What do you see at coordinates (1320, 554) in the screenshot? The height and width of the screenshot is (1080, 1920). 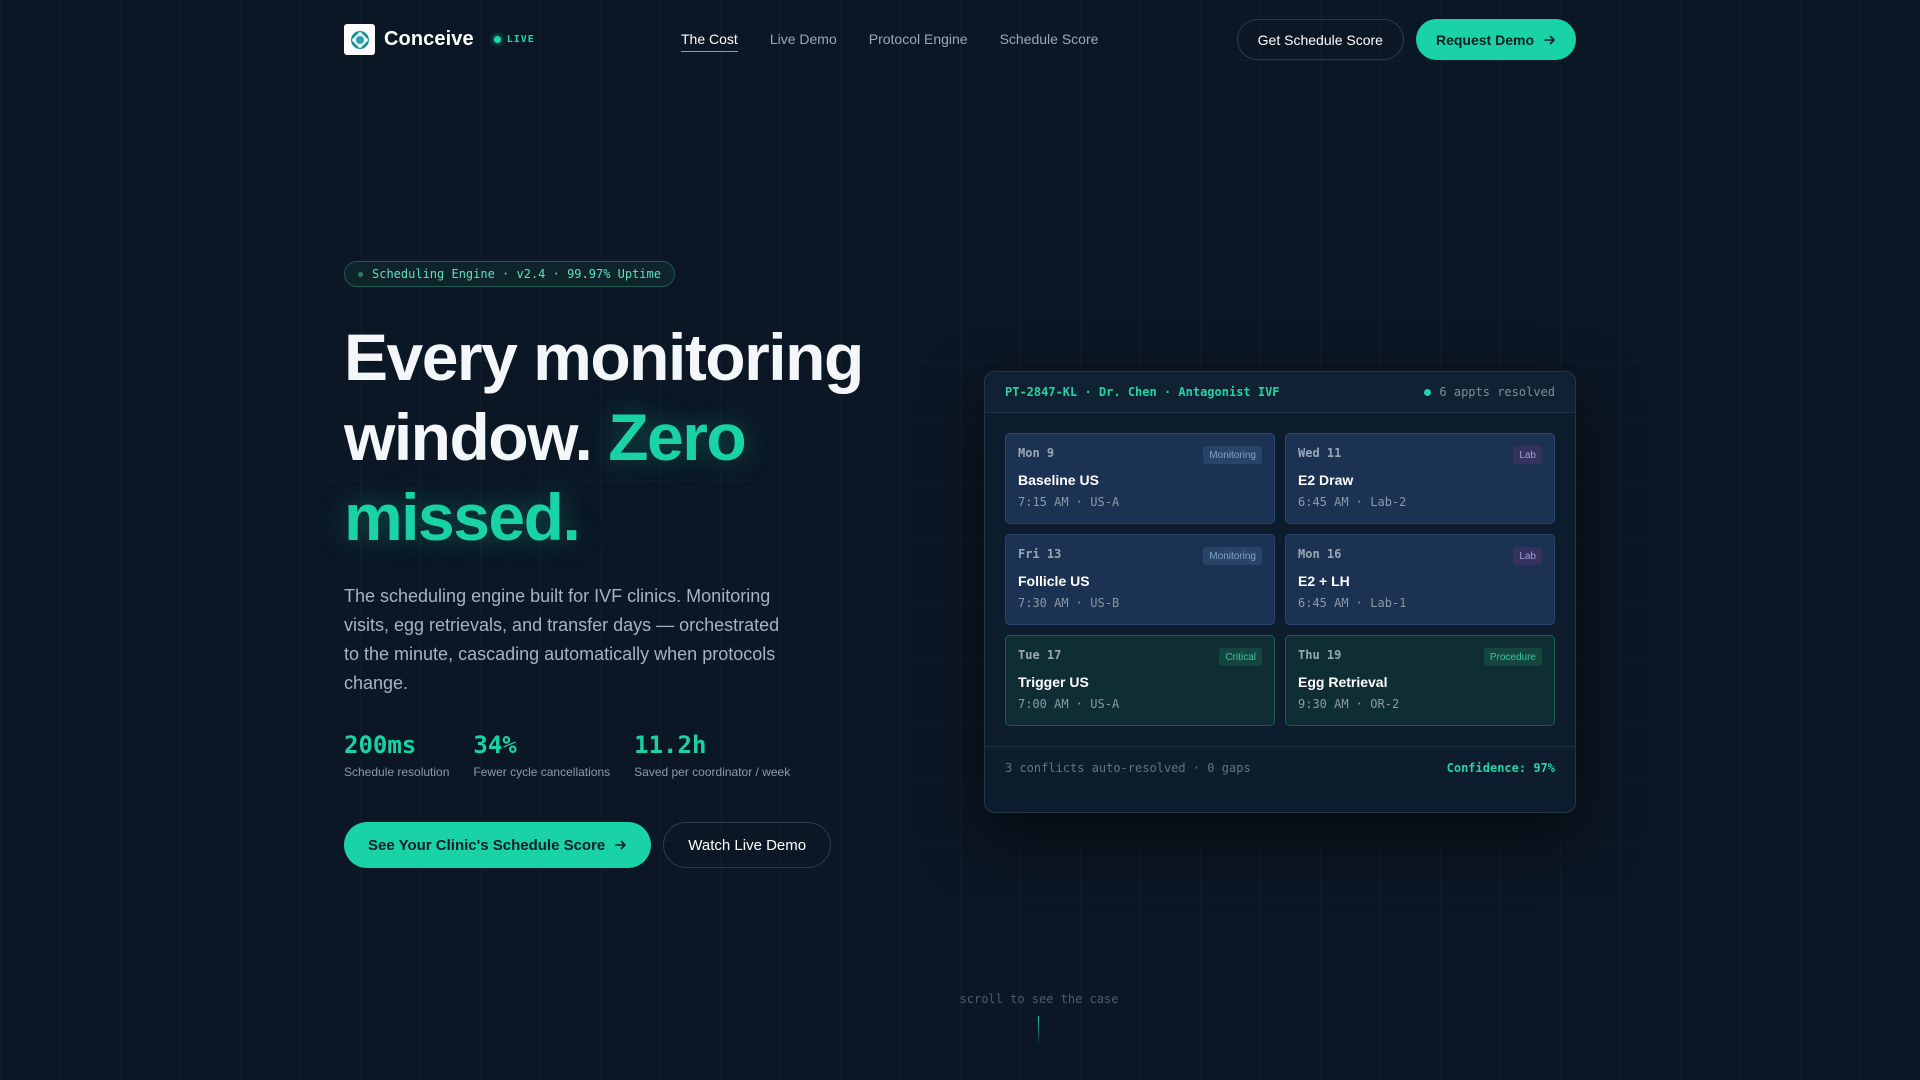 I see `appointment-day: Mon 16` at bounding box center [1320, 554].